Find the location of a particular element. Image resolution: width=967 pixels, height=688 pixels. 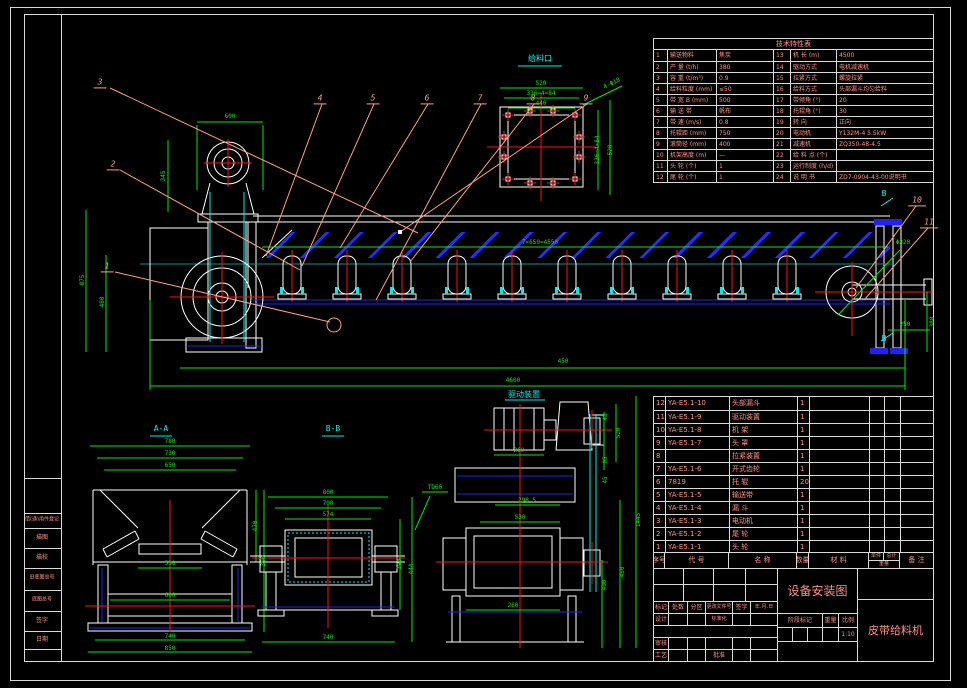

dim-label: 875 is located at coordinates (82, 280).